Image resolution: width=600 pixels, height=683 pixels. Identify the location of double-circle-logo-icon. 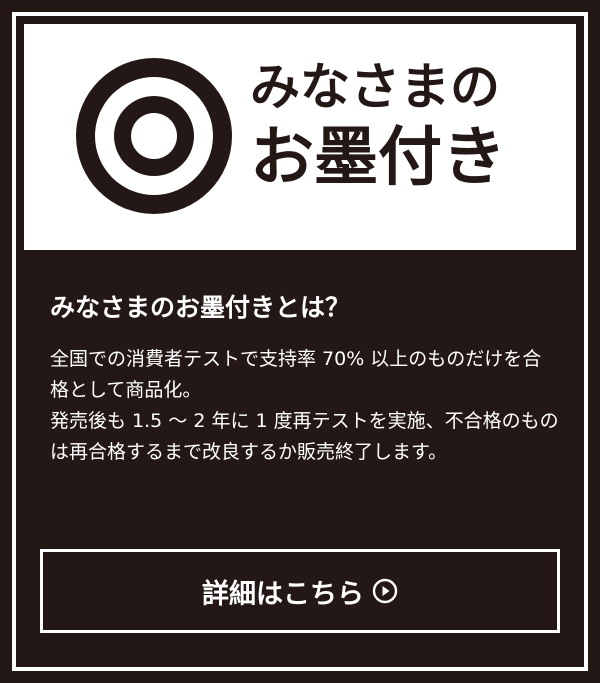
(154, 136).